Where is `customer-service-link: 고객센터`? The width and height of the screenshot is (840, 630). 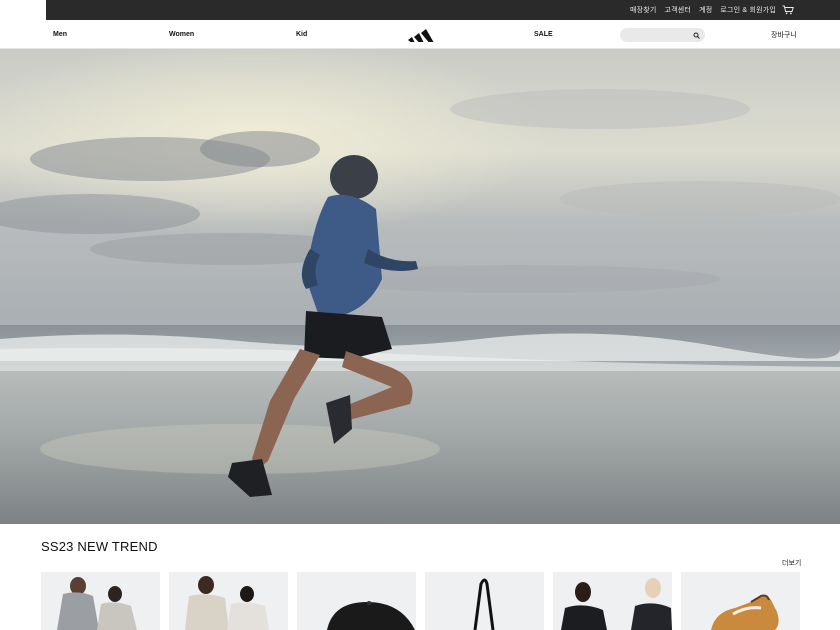 customer-service-link: 고객센터 is located at coordinates (678, 10).